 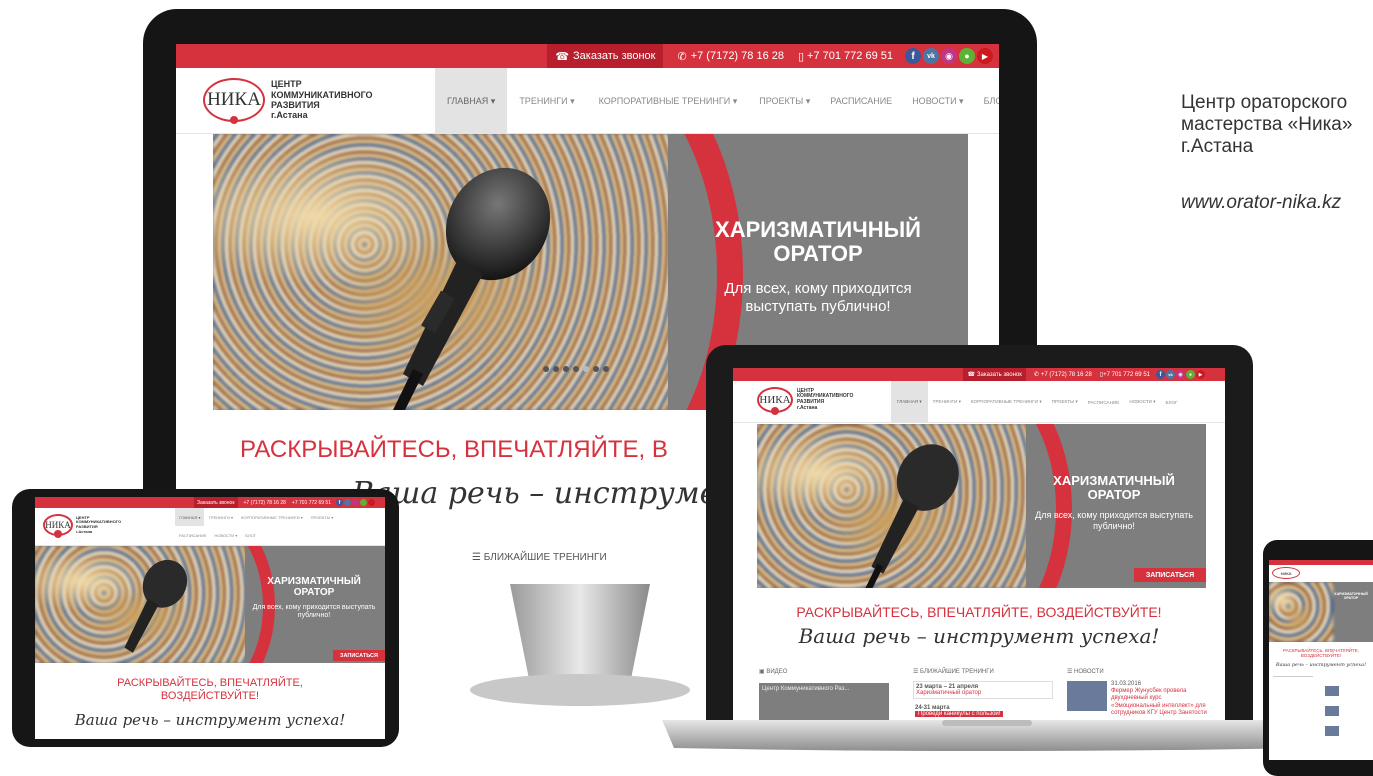 What do you see at coordinates (371, 502) in the screenshot?
I see `youtube-icon` at bounding box center [371, 502].